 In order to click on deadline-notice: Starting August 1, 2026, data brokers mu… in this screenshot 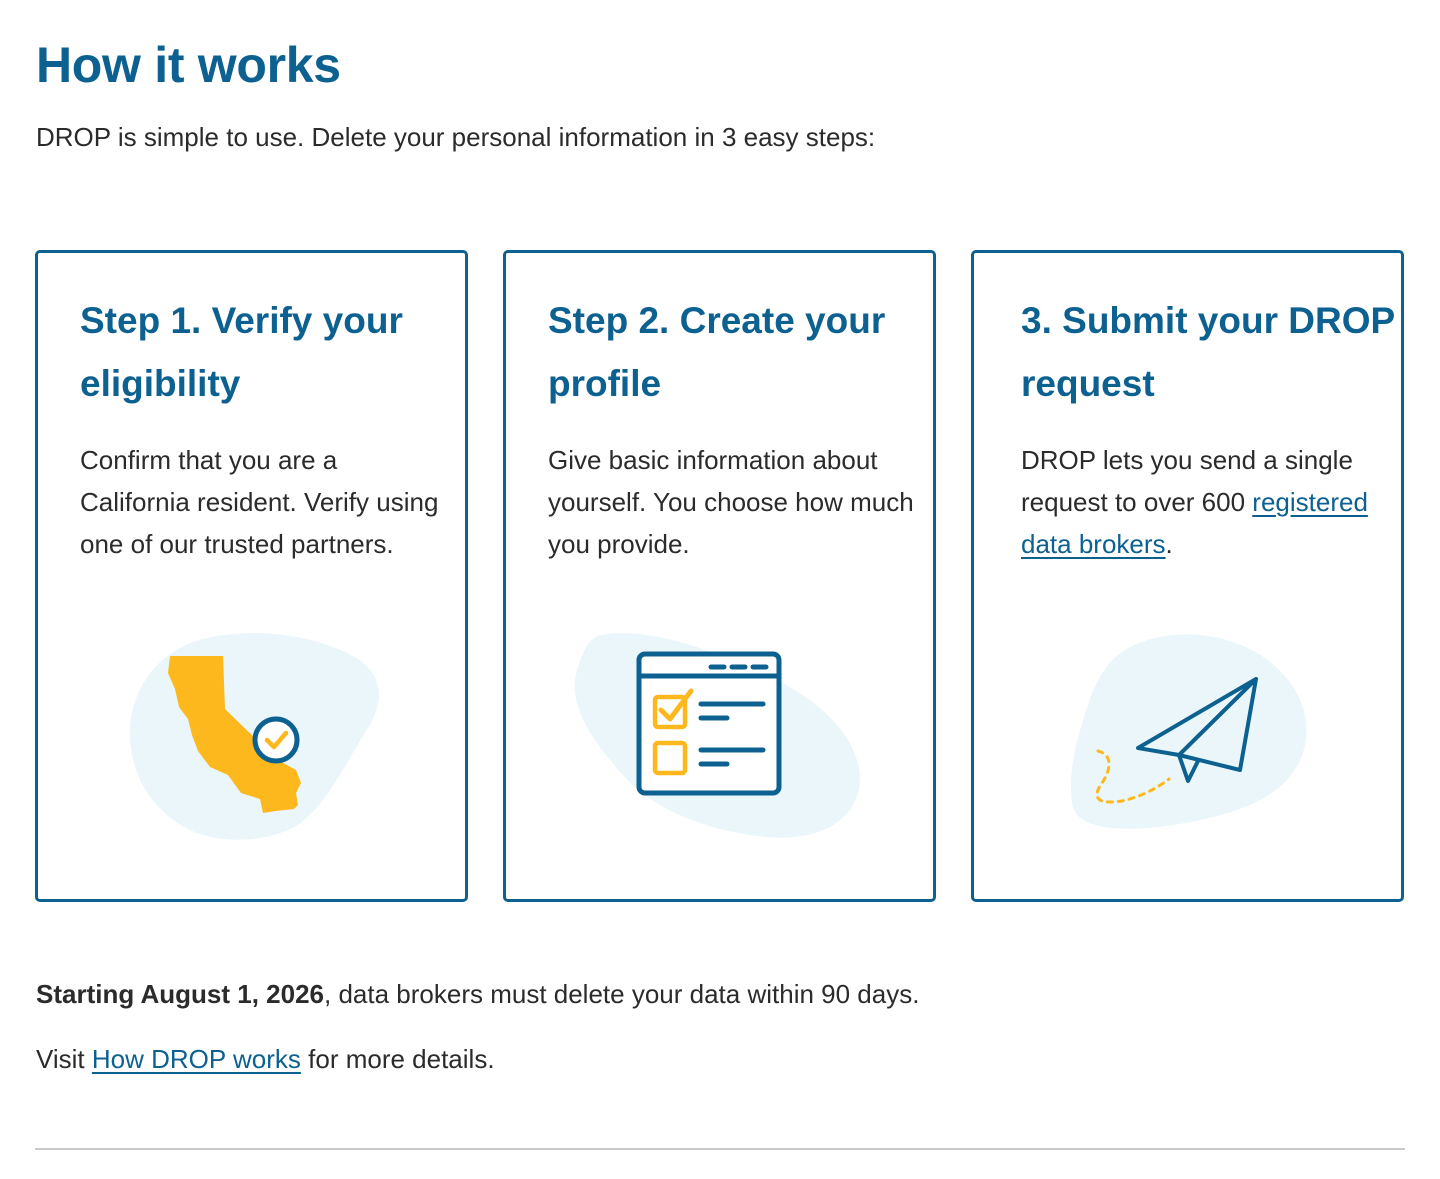, I will do `click(477, 994)`.